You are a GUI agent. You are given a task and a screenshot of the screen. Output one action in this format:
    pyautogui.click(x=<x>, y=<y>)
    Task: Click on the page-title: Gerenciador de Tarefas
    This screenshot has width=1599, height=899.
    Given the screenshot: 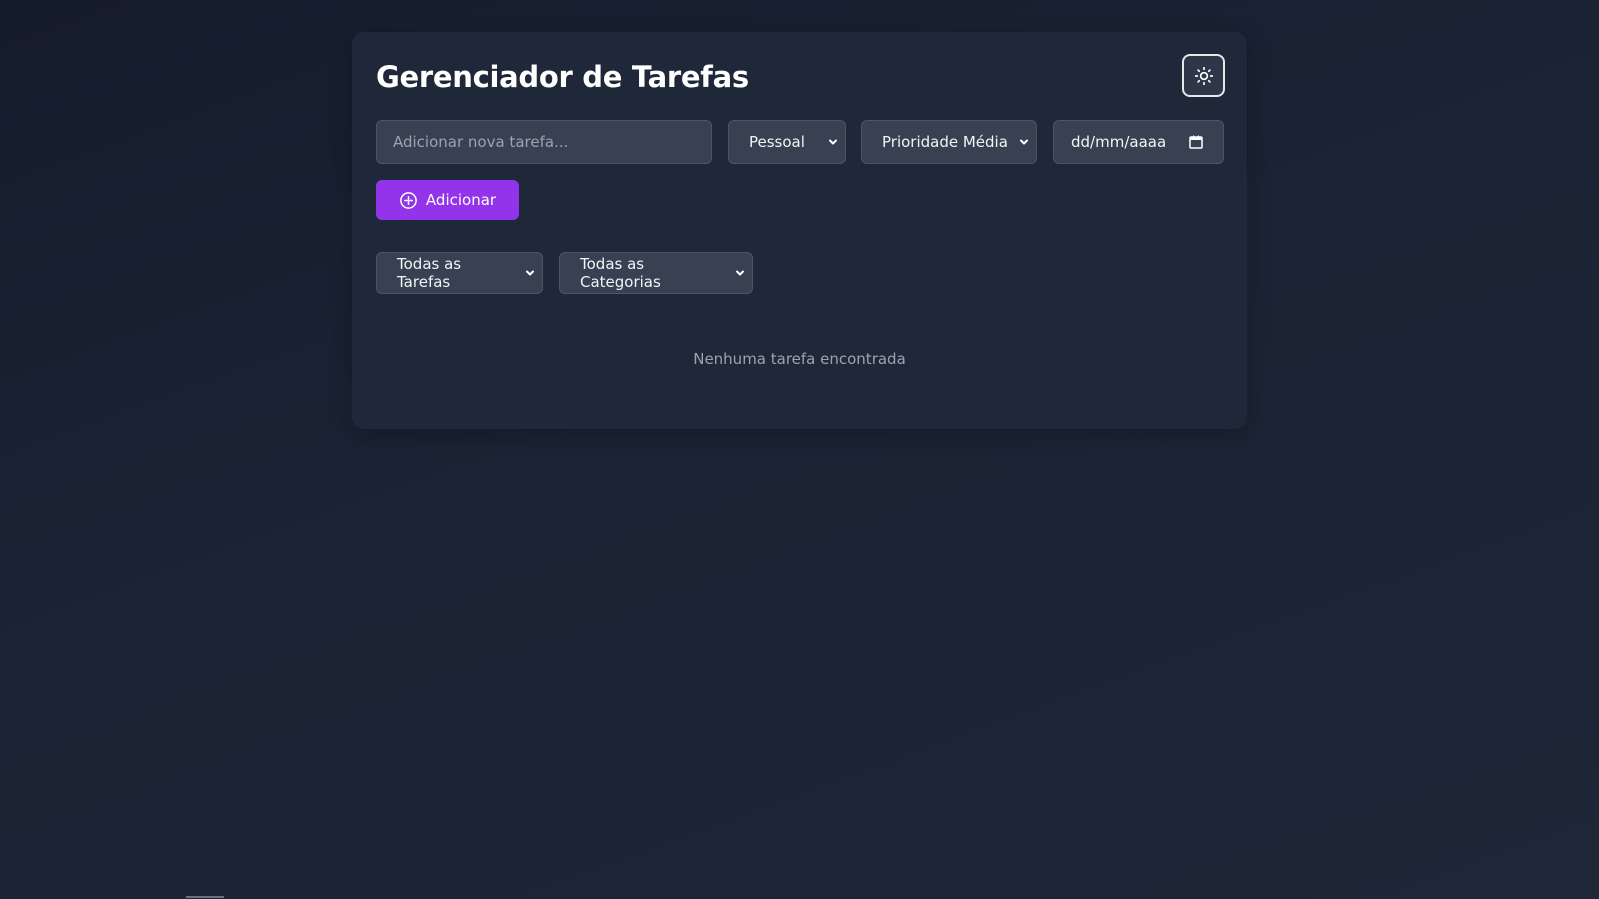 What is the action you would take?
    pyautogui.click(x=562, y=77)
    